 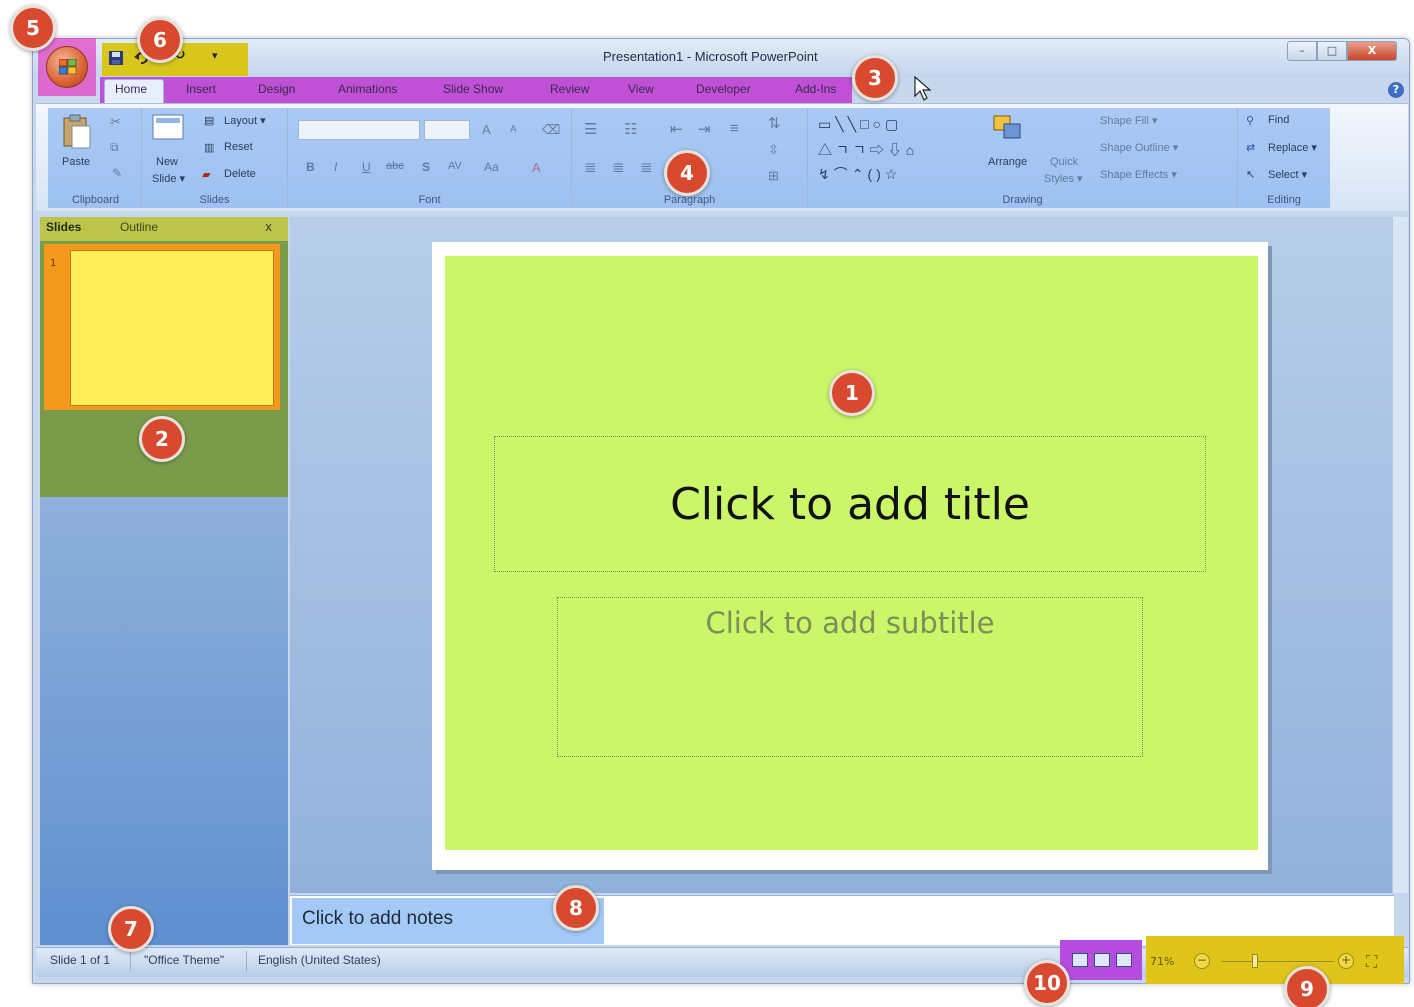 What do you see at coordinates (1255, 961) in the screenshot?
I see `zoom-slider-thumb` at bounding box center [1255, 961].